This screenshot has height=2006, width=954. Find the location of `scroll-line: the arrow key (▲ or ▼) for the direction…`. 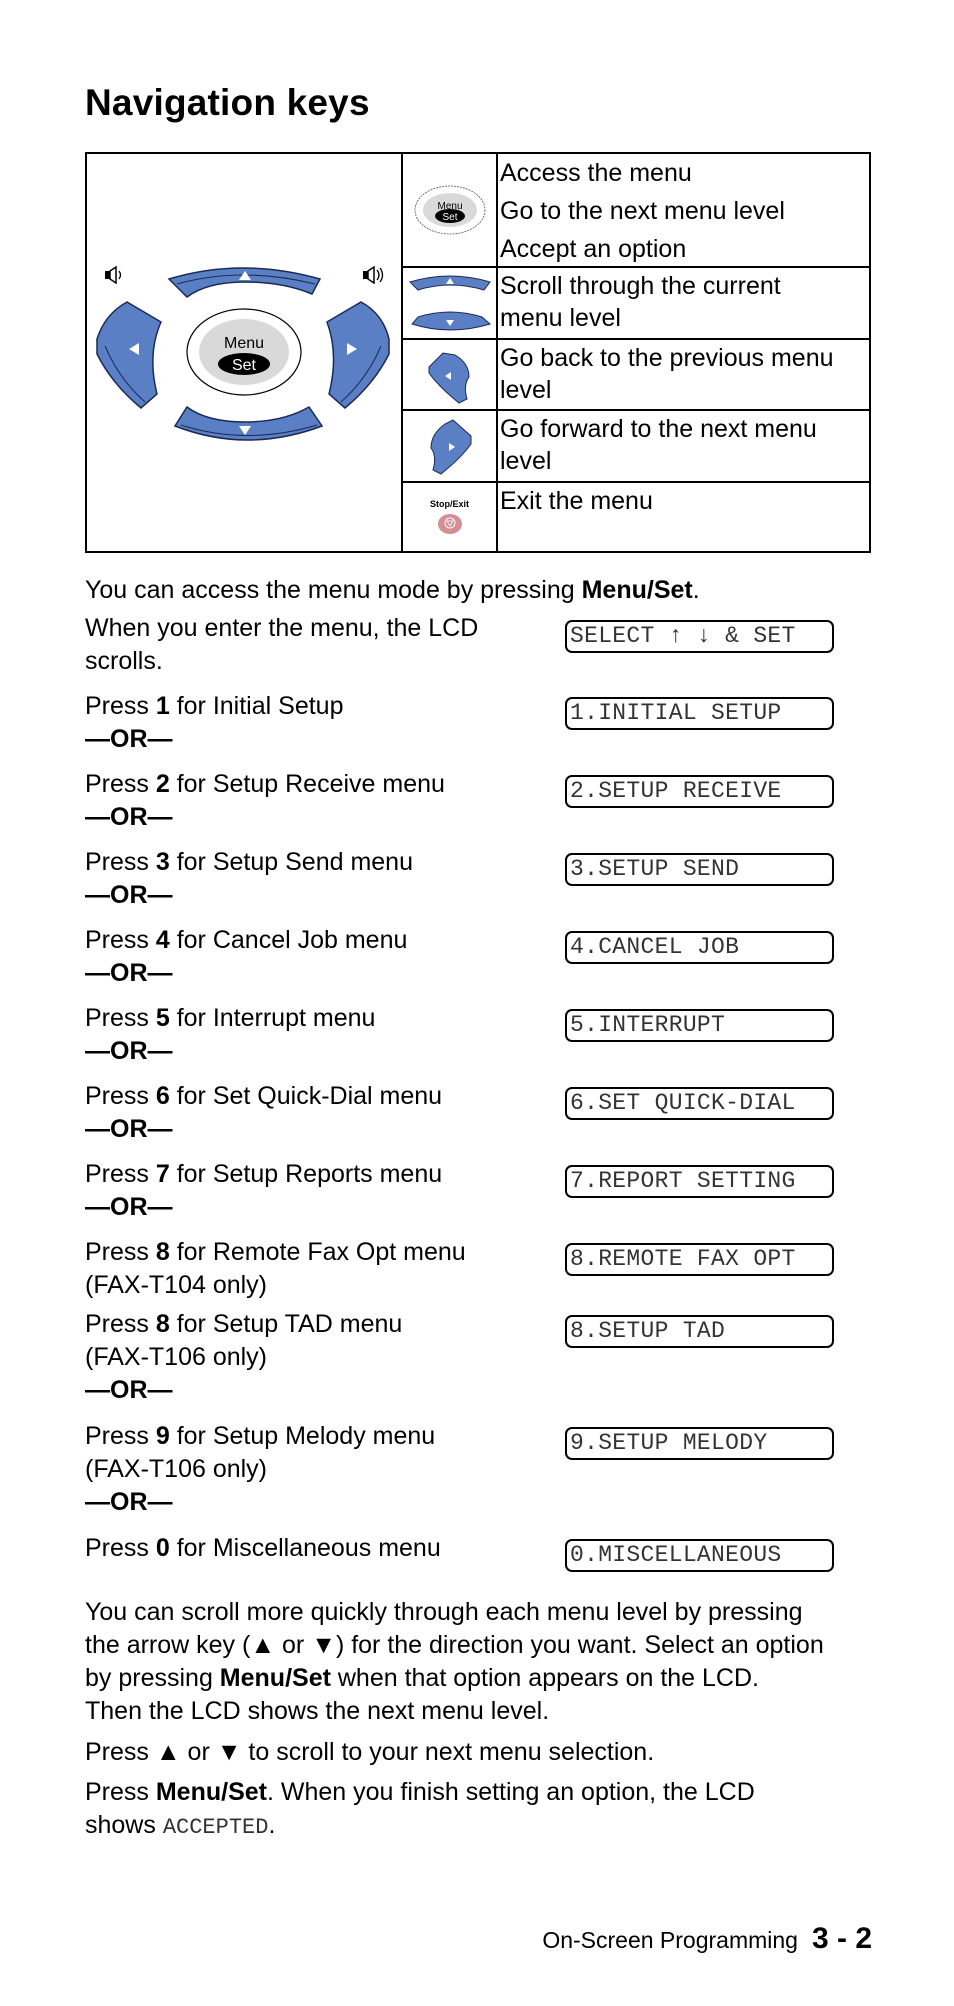

scroll-line: the arrow key (▲ or ▼) for the direction… is located at coordinates (454, 1645).